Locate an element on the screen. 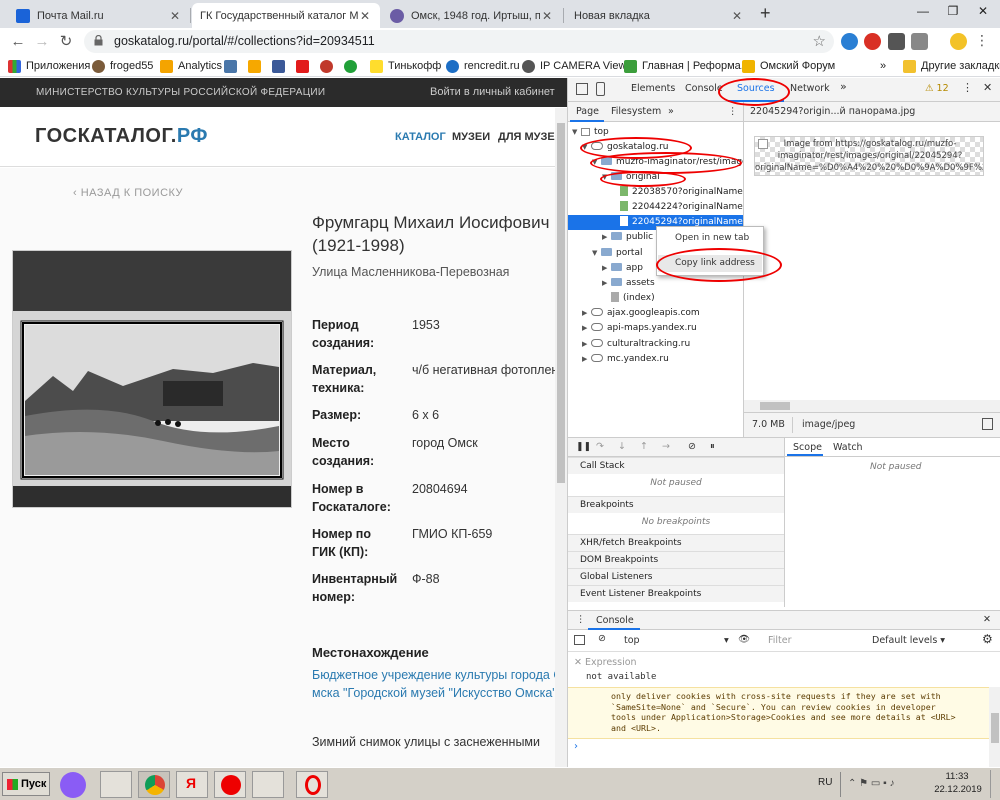 The height and width of the screenshot is (800, 1000). tab-page: Page is located at coordinates (587, 111).